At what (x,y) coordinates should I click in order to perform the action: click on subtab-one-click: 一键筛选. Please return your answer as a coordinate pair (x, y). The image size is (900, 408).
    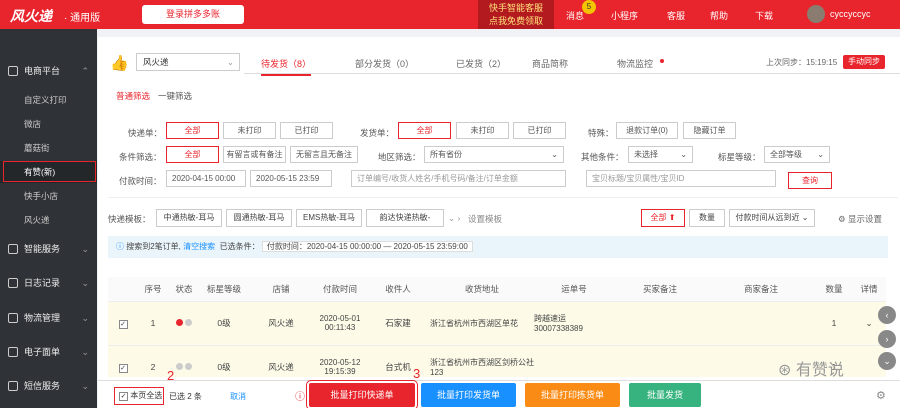
    Looking at the image, I should click on (175, 96).